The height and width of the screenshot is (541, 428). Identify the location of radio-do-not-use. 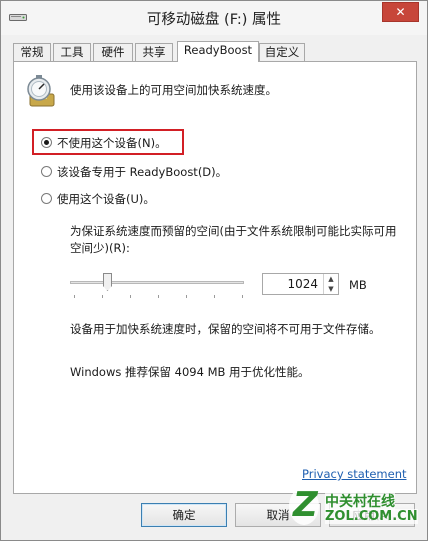
(46, 142).